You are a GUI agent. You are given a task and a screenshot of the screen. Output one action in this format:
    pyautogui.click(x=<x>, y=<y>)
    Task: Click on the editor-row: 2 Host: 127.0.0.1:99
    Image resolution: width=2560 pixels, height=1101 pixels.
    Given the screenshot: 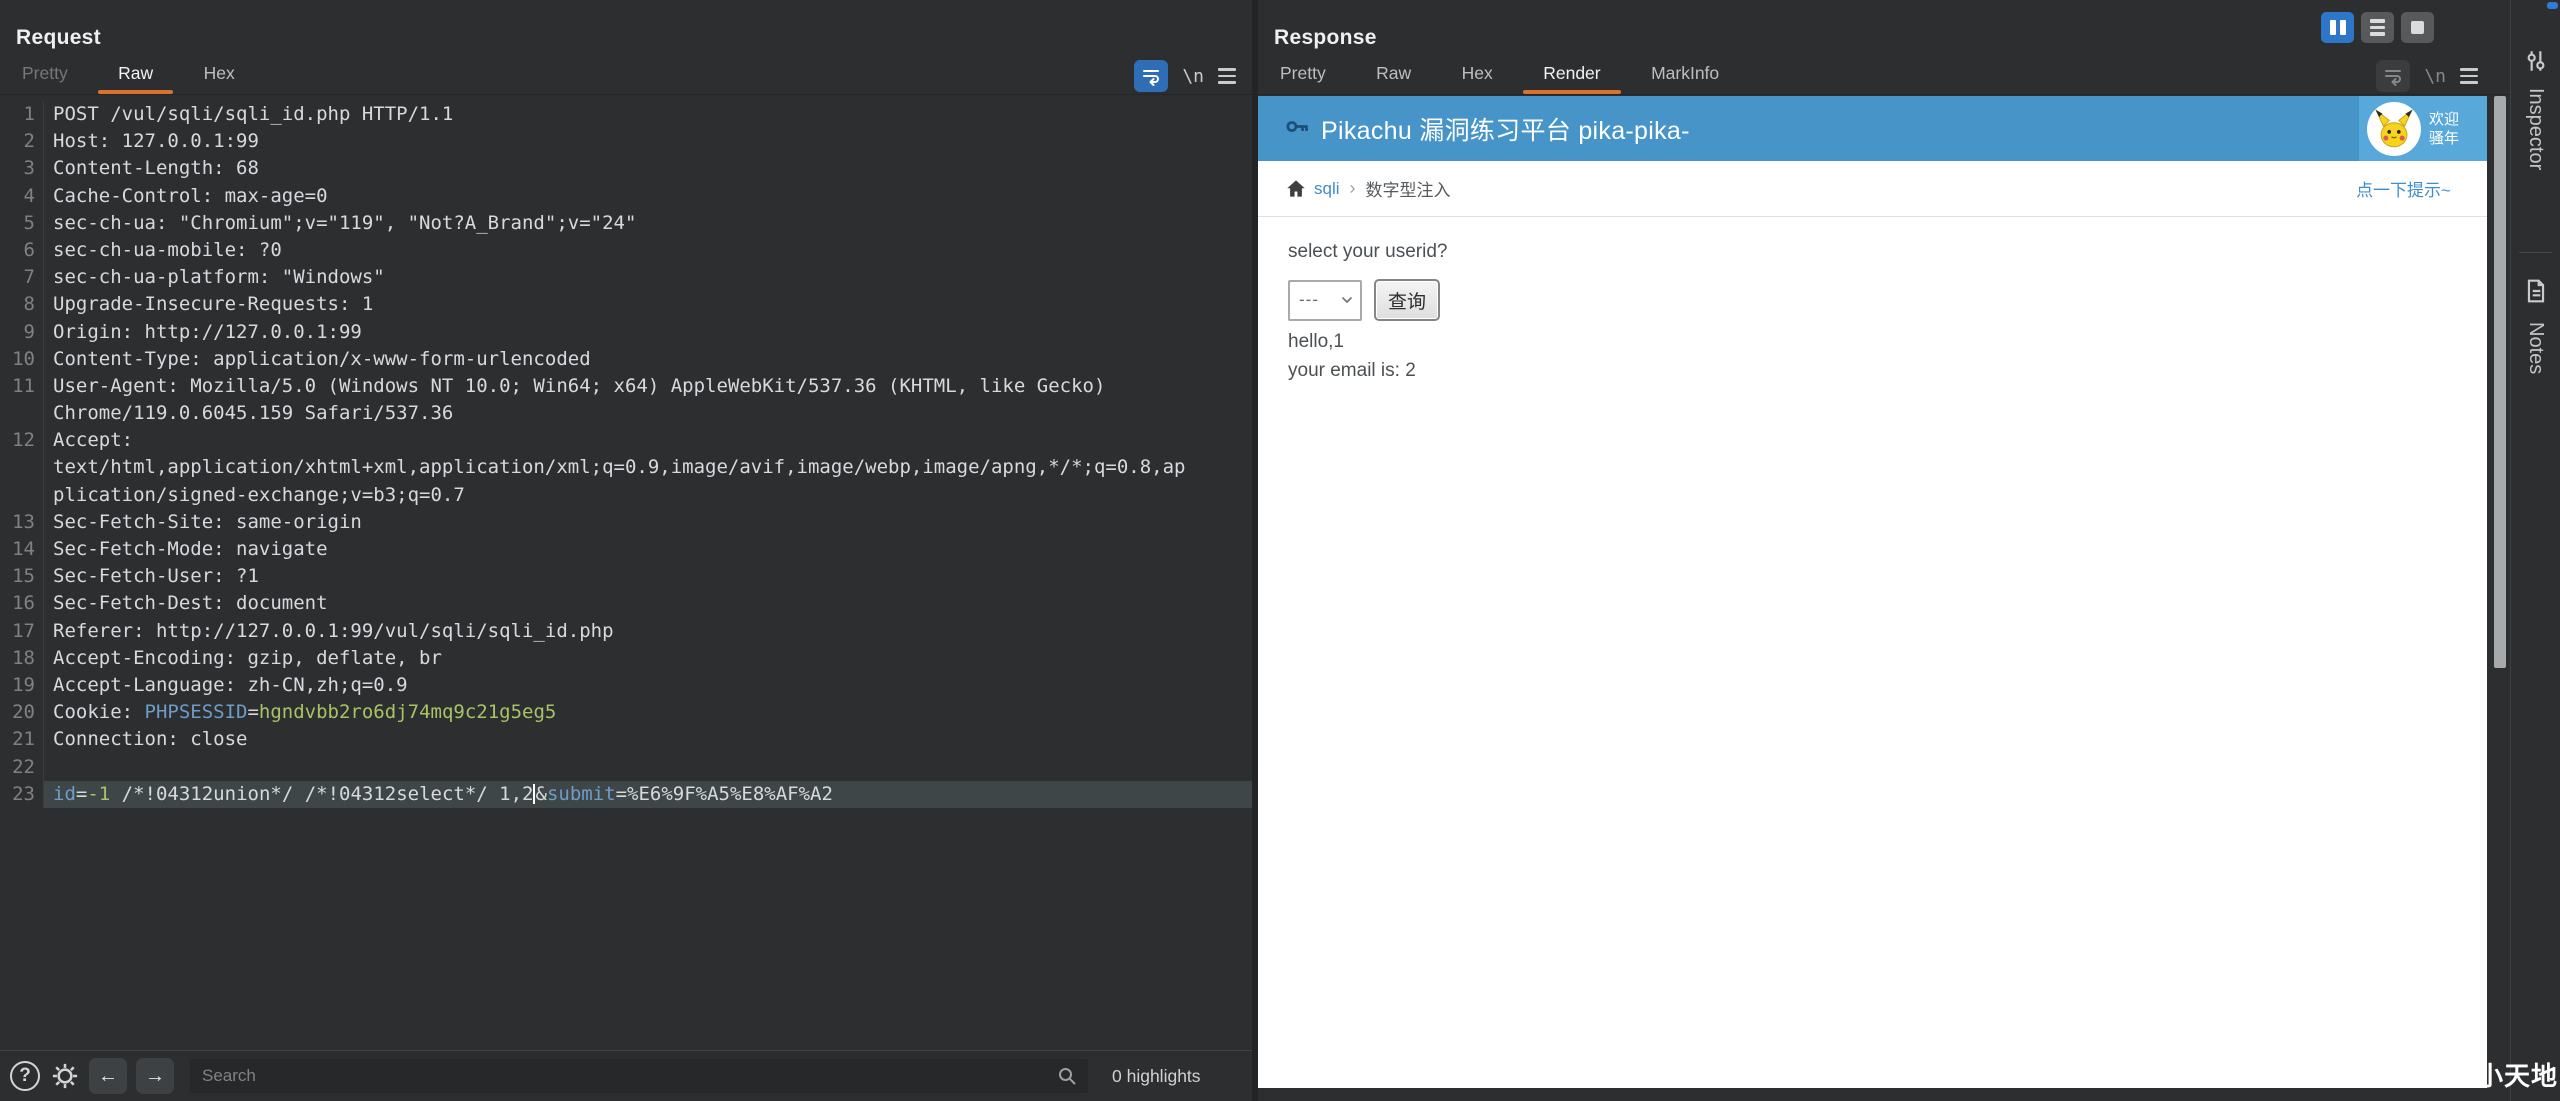 What is the action you would take?
    pyautogui.click(x=626, y=142)
    